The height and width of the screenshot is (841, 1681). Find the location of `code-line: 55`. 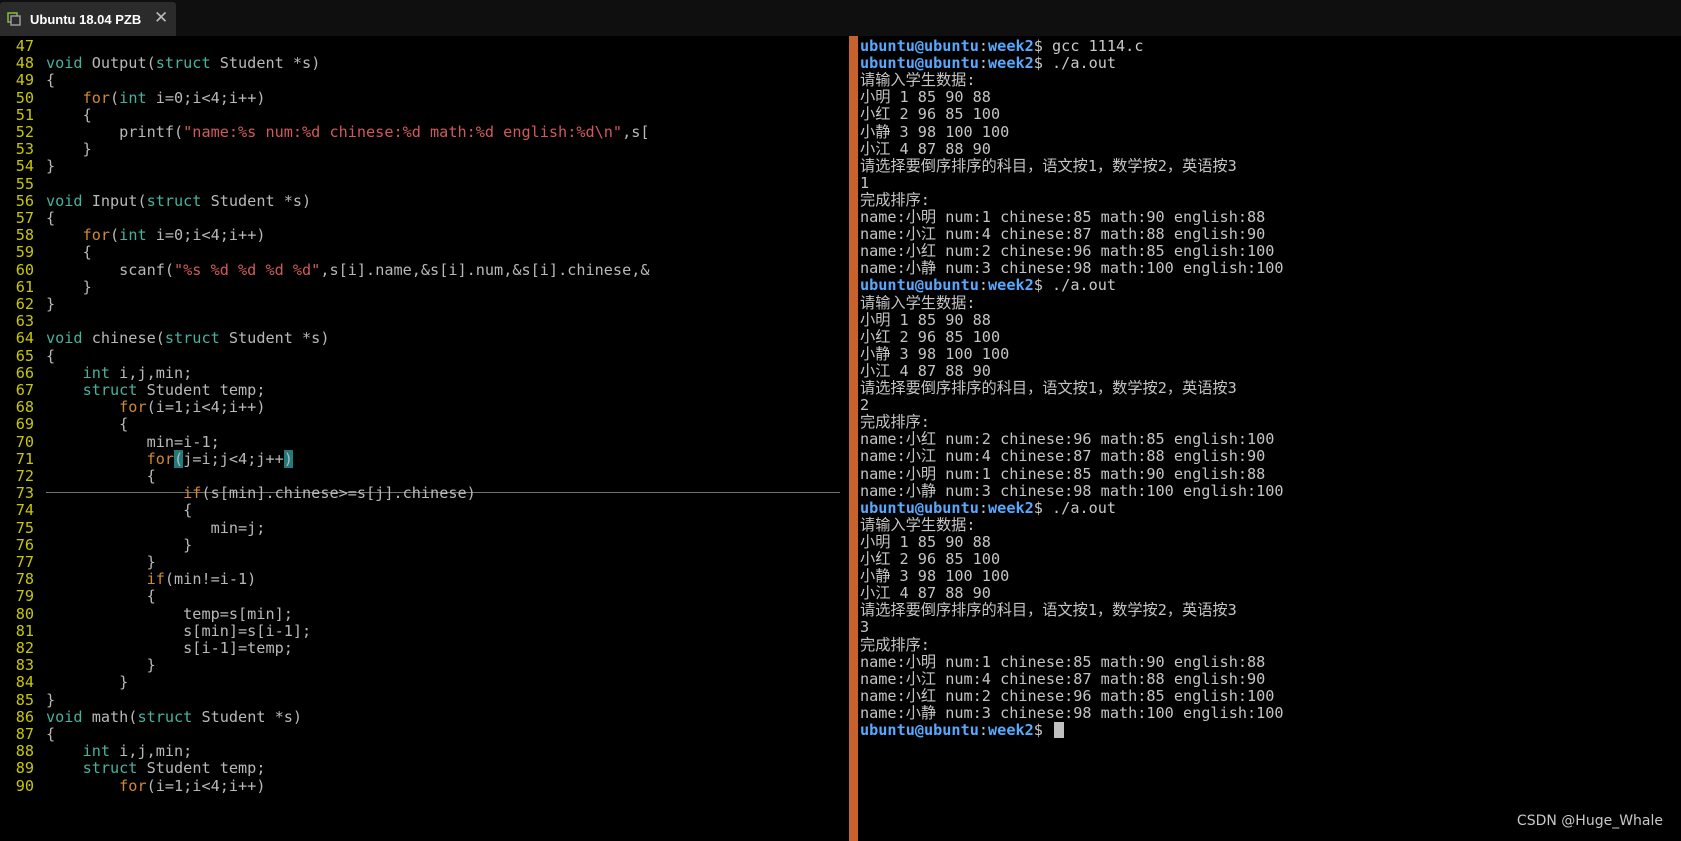

code-line: 55 is located at coordinates (422, 184).